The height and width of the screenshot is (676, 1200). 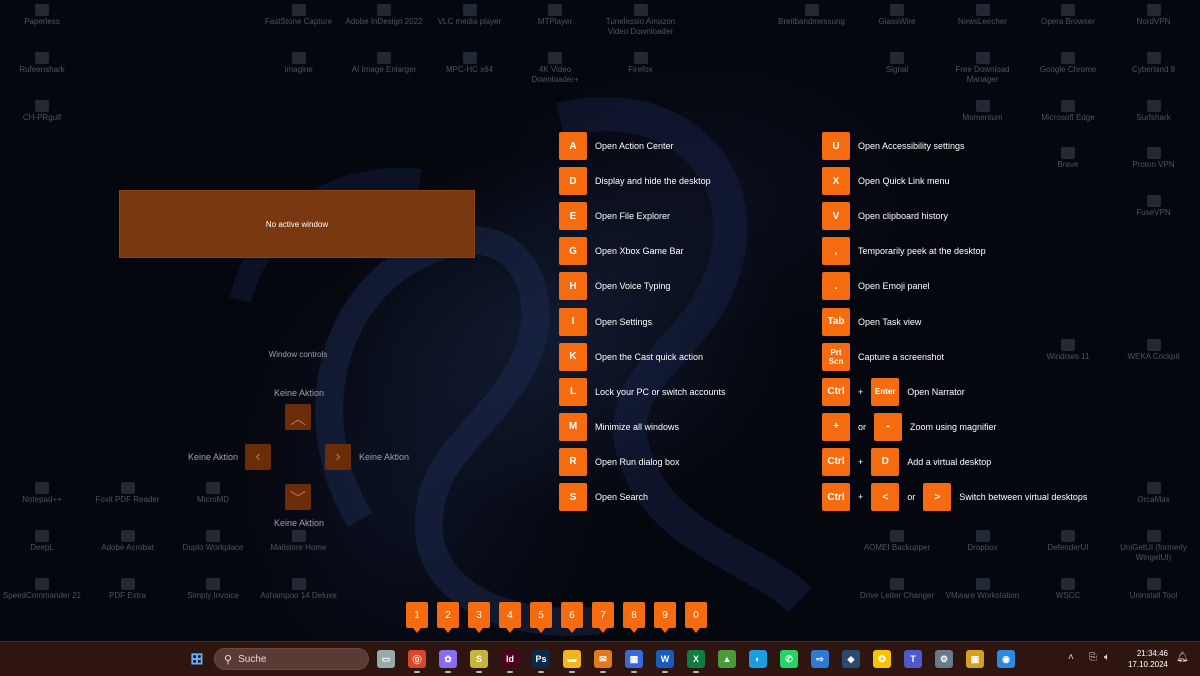 I want to click on desktop-icon: Cyberland 8, so click(x=1154, y=63).